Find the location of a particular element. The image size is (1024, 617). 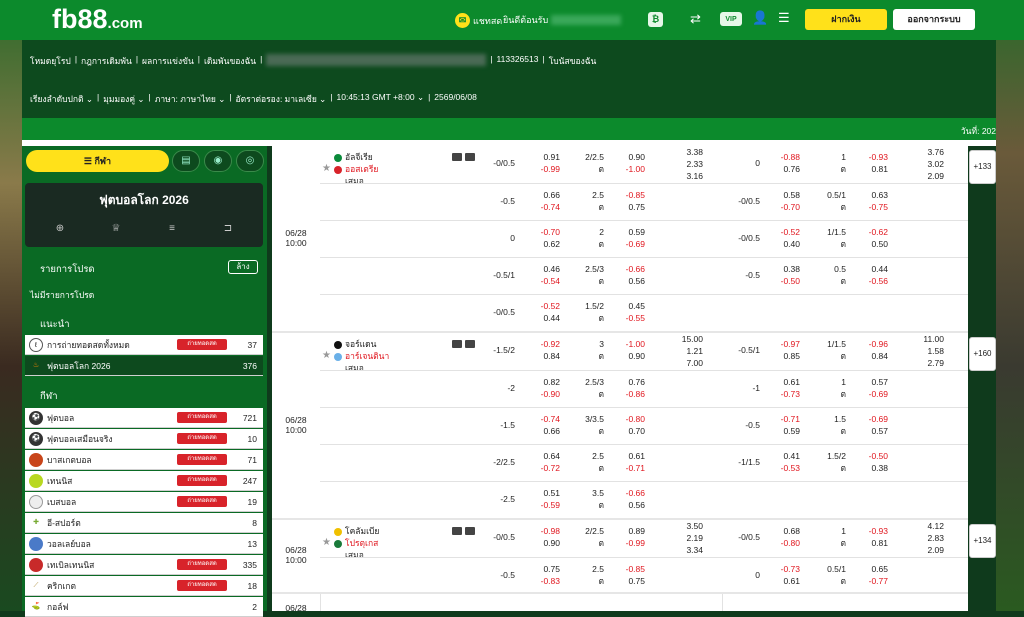

view-dropdown: มุมมองคู่ ⌄ is located at coordinates (123, 99).